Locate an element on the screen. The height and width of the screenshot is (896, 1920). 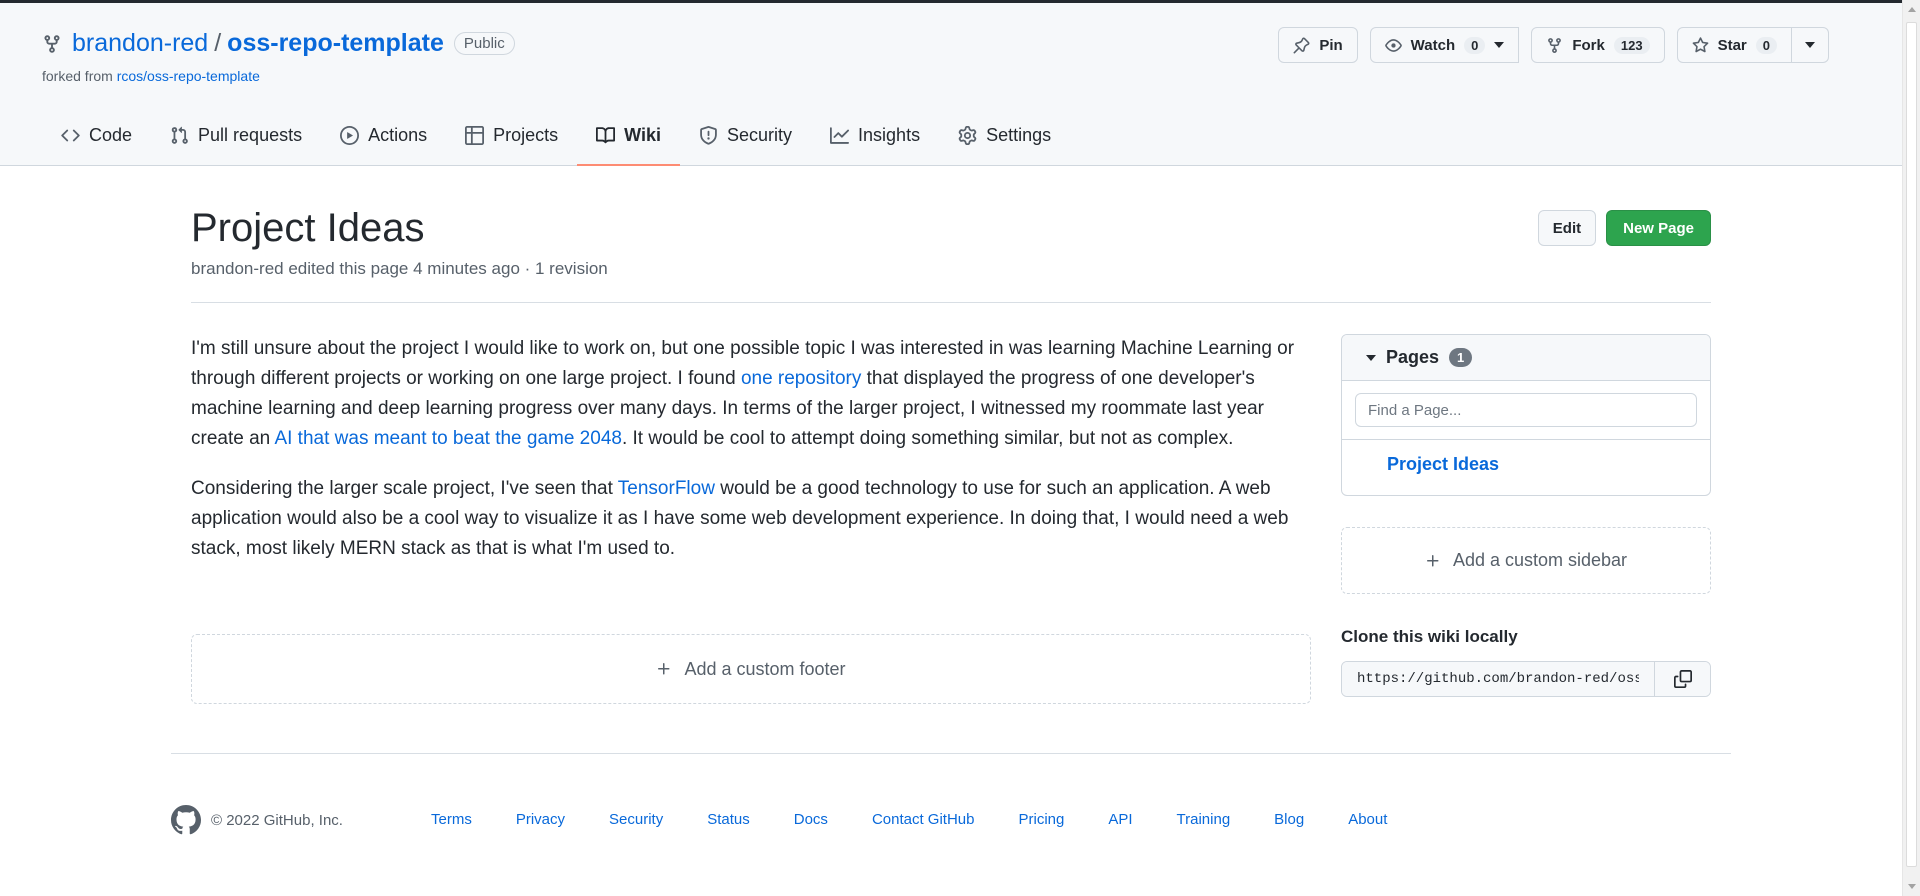
repo-owner-link: brandon-red is located at coordinates (140, 43).